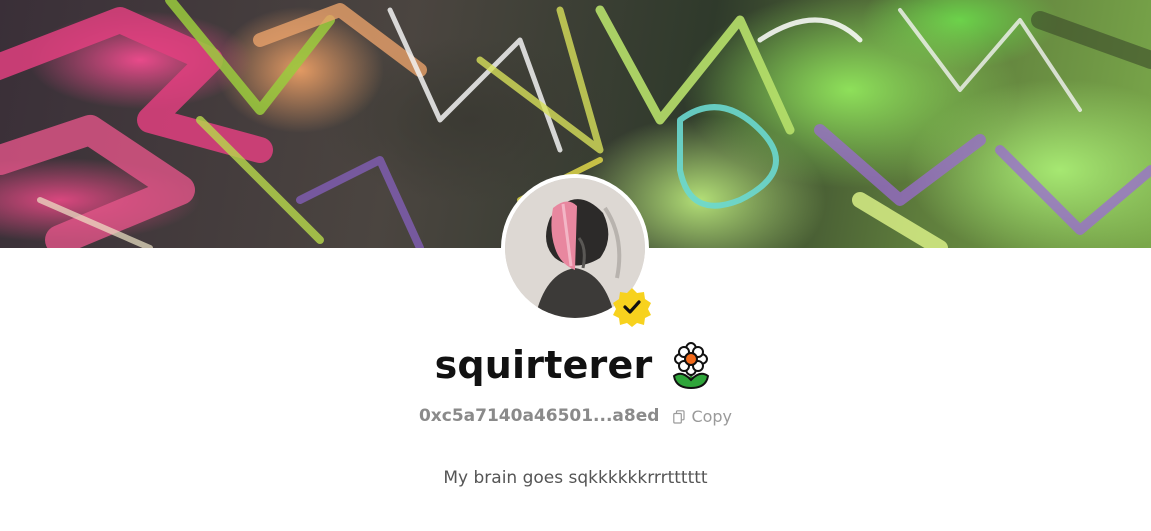  What do you see at coordinates (539, 415) in the screenshot?
I see `wallet-address: 0xc5a7140a46501...a8ed` at bounding box center [539, 415].